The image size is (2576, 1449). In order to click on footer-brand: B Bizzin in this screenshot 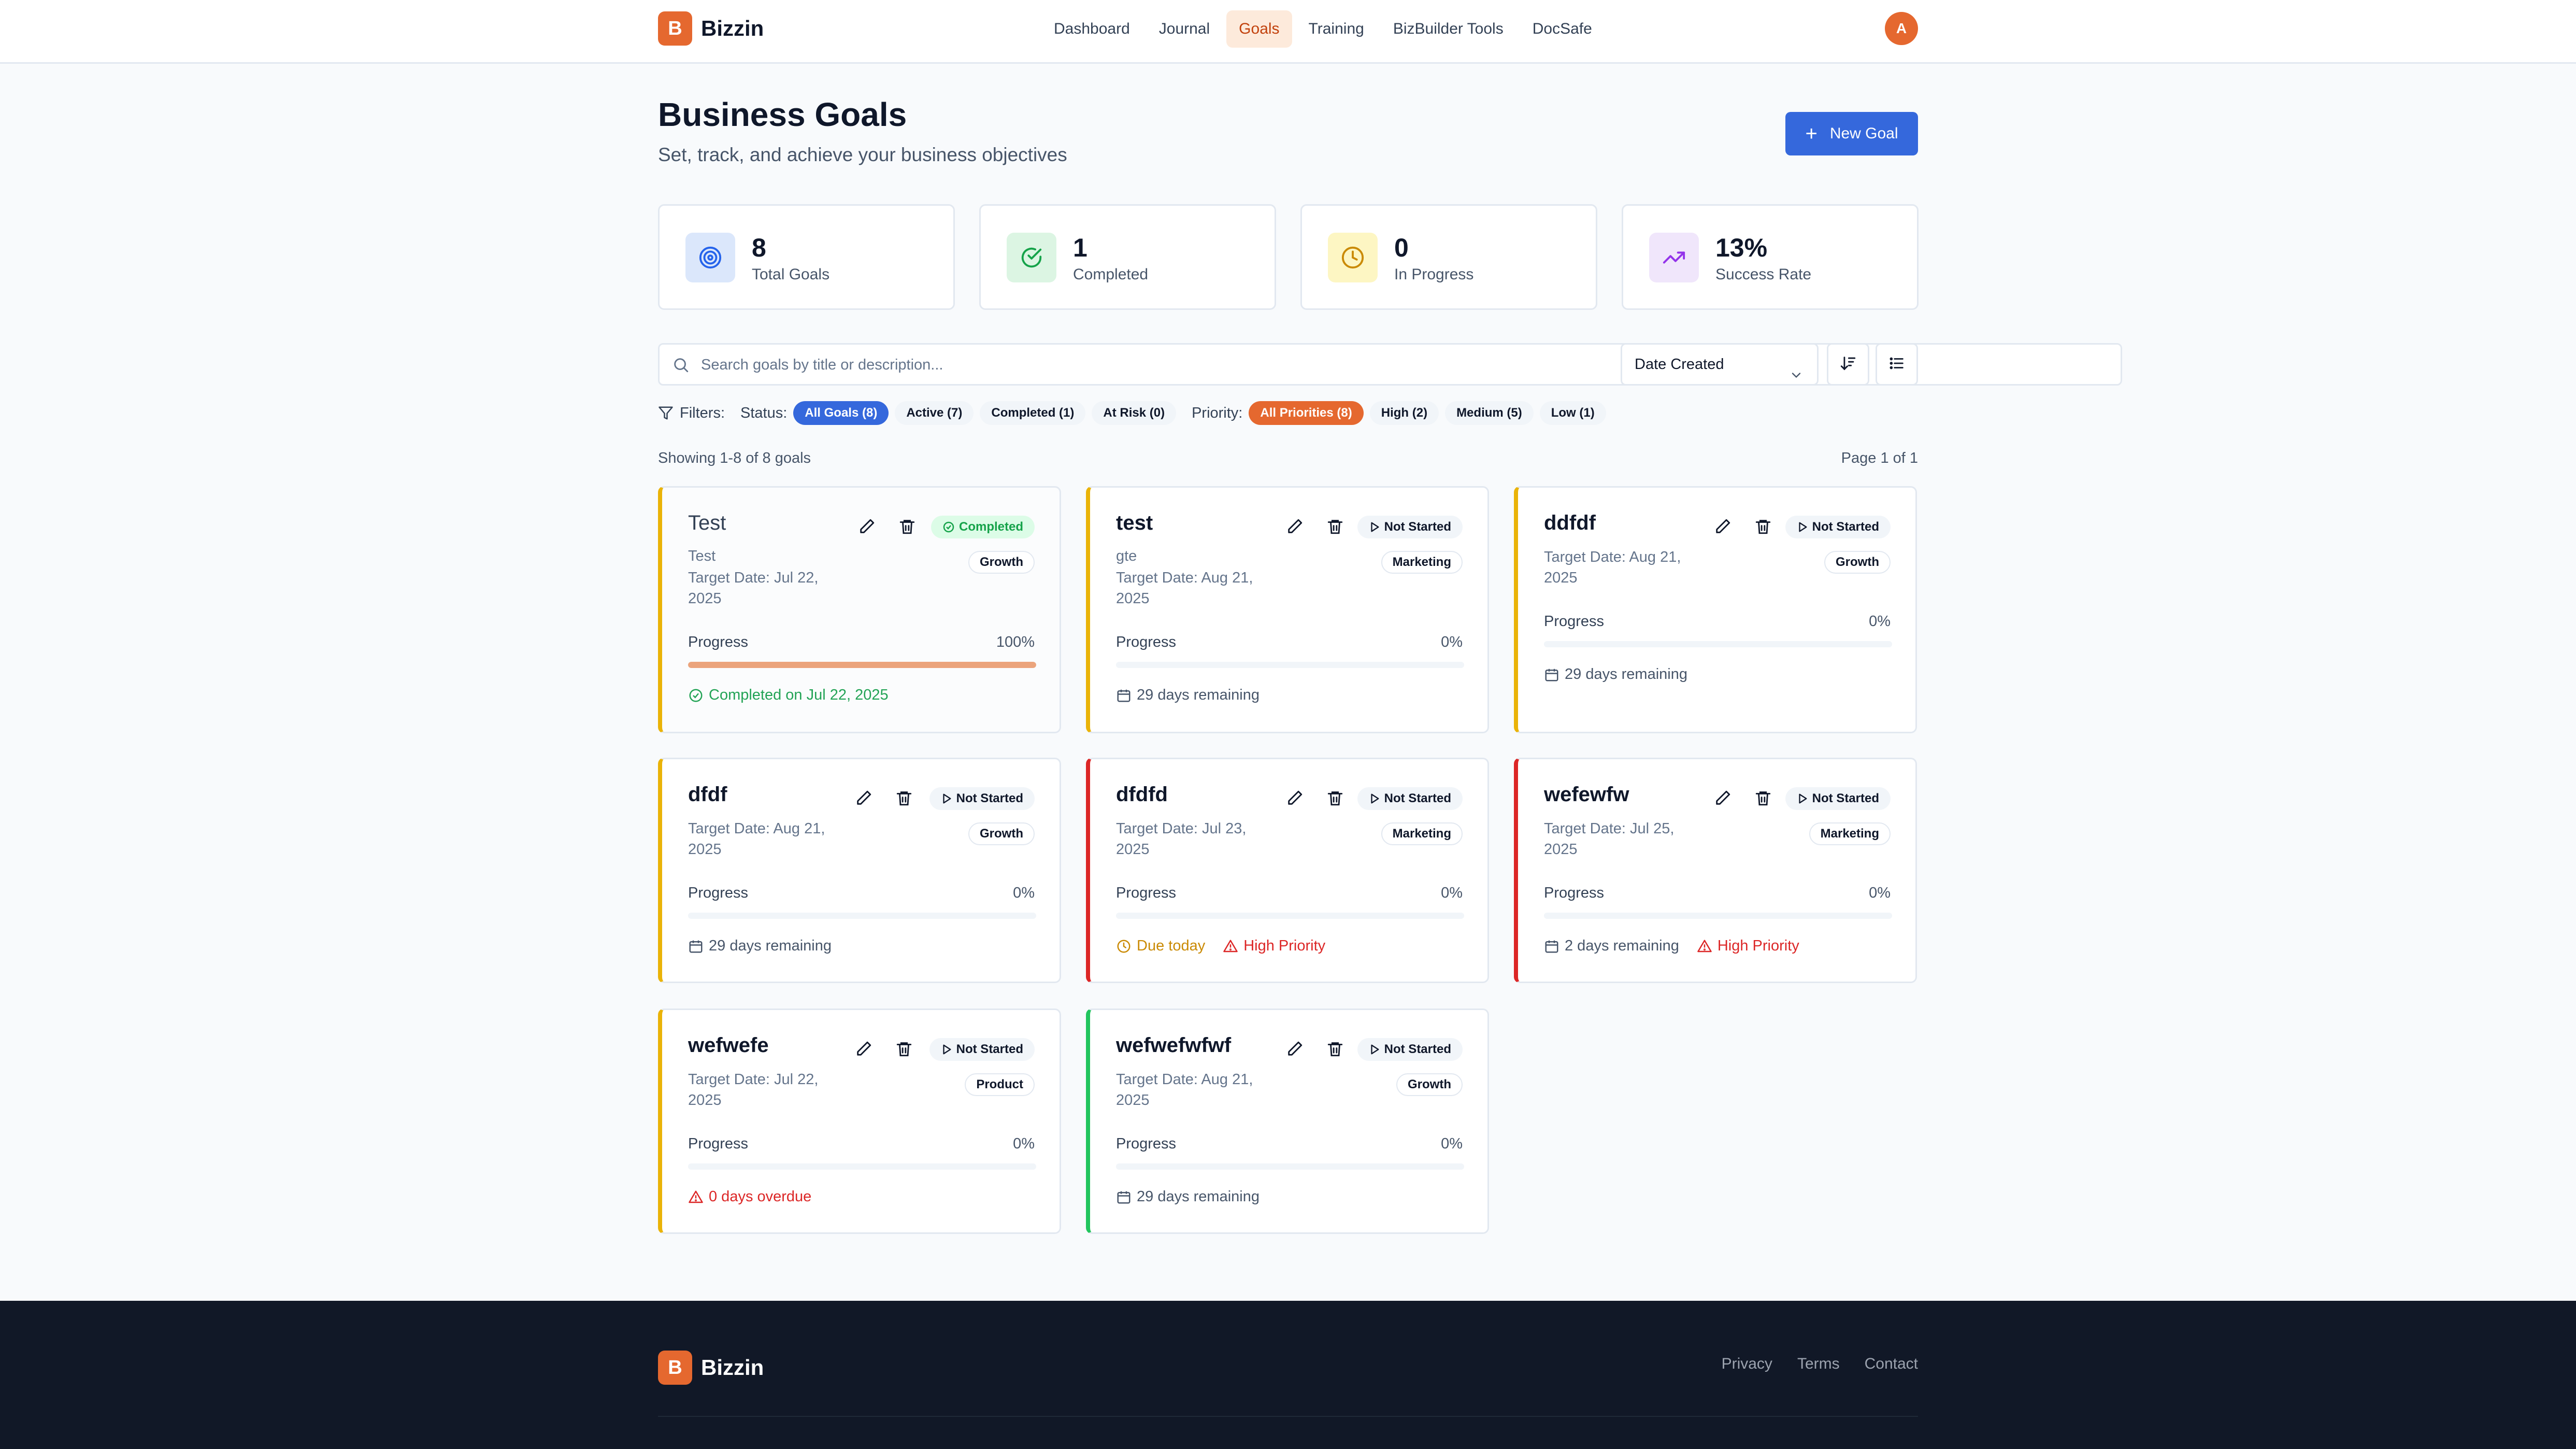, I will do `click(711, 1368)`.